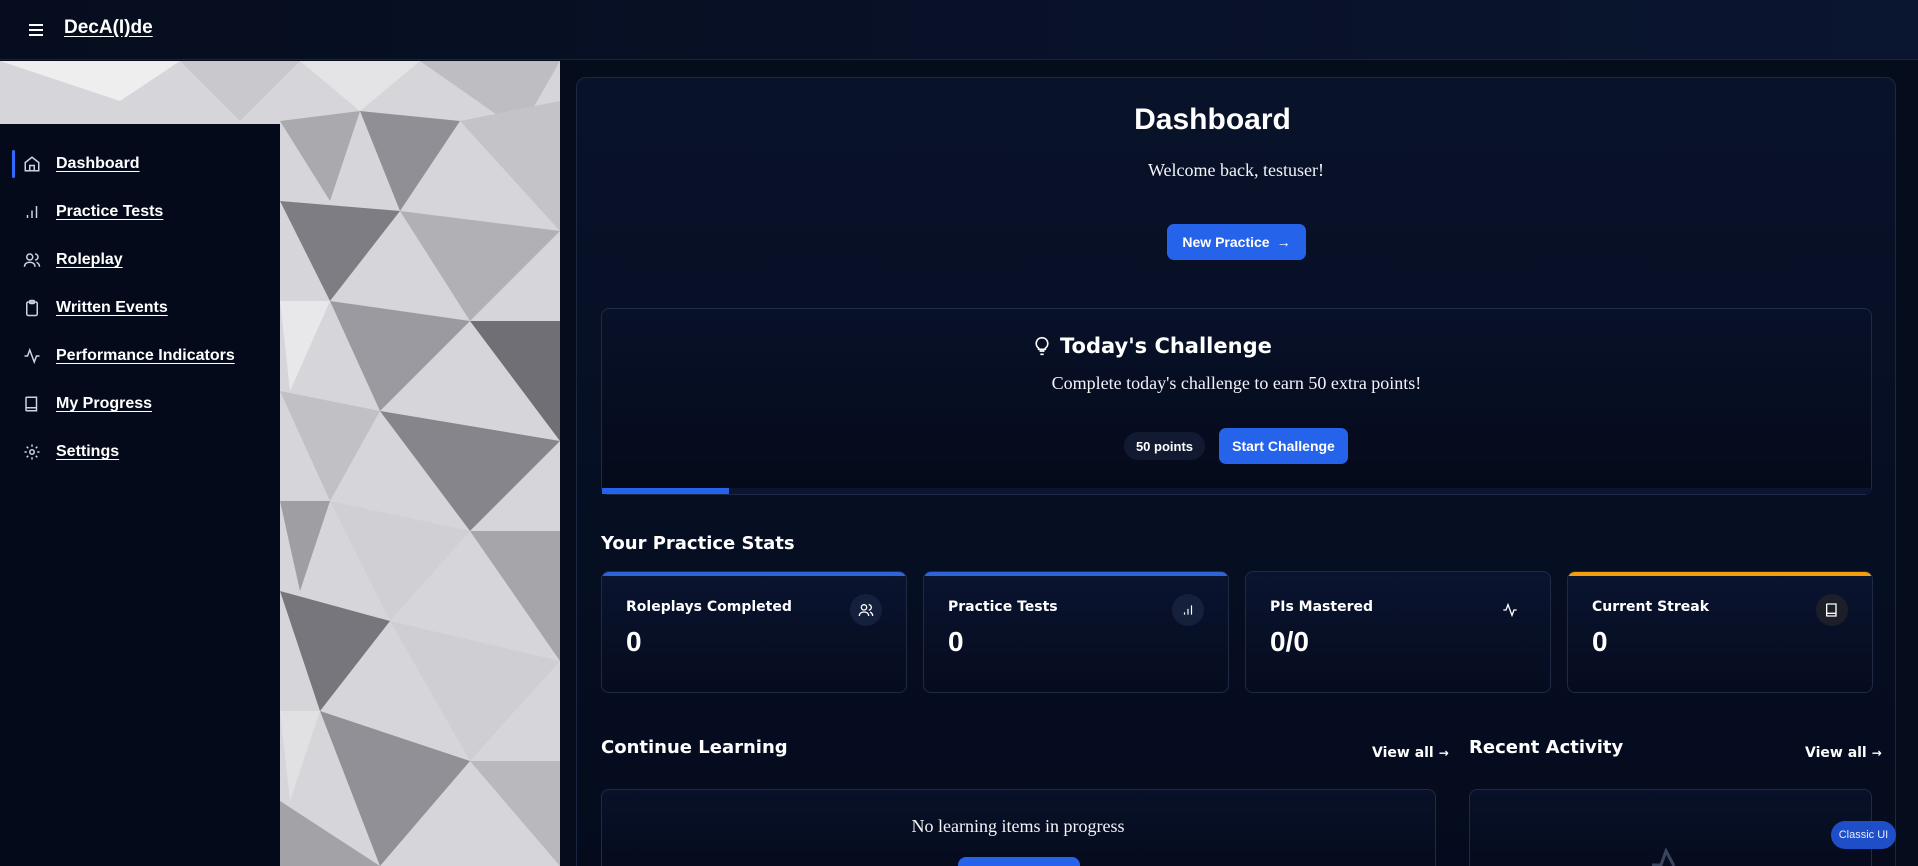 The image size is (1918, 866). What do you see at coordinates (1236, 491) in the screenshot?
I see `challenge-progress-bar` at bounding box center [1236, 491].